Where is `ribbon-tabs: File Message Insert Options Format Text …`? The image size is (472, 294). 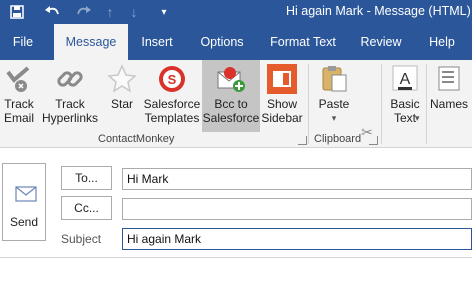 ribbon-tabs: File Message Insert Options Format Text … is located at coordinates (236, 42).